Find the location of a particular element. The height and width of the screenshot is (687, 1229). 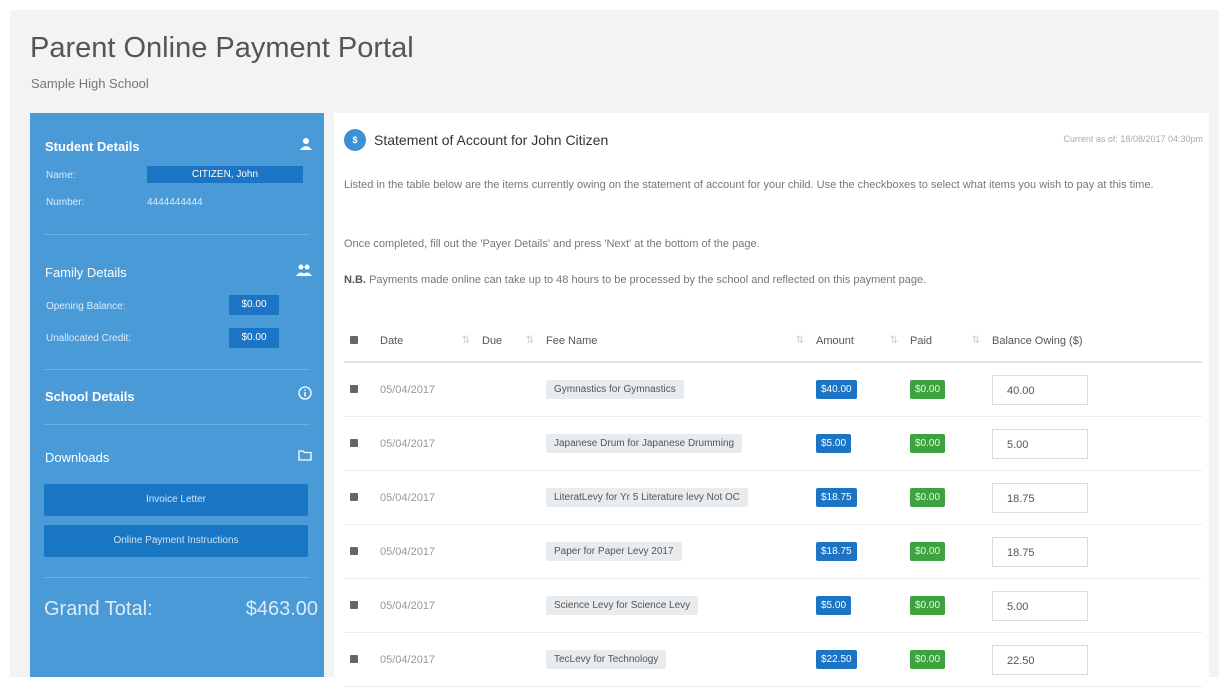

grand-total-value: $463.00 is located at coordinates (281, 609).